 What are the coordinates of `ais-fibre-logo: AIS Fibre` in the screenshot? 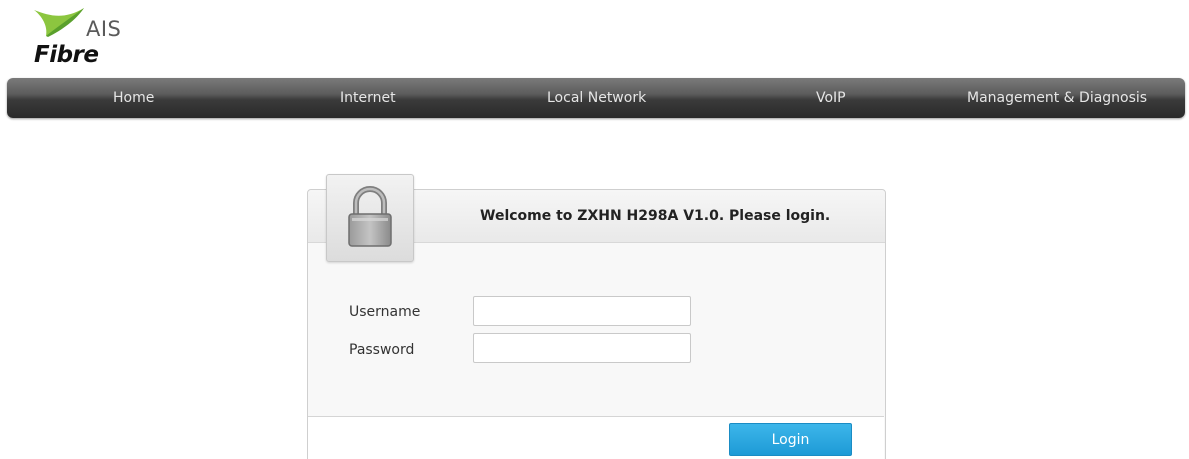 It's located at (85, 37).